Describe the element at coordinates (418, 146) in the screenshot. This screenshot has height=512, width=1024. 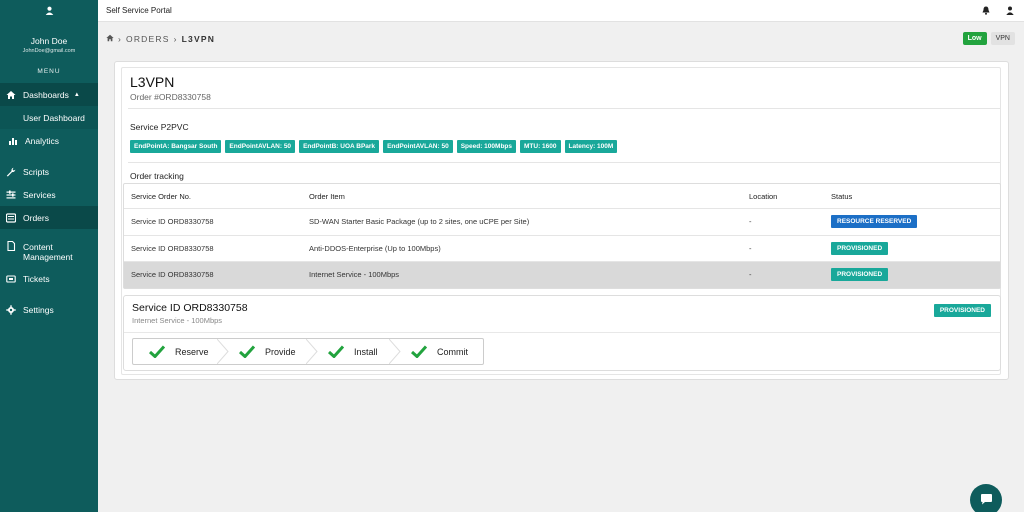
I see `tag-endpoint-b-vlan: EndPointAVLAN: 50` at that location.